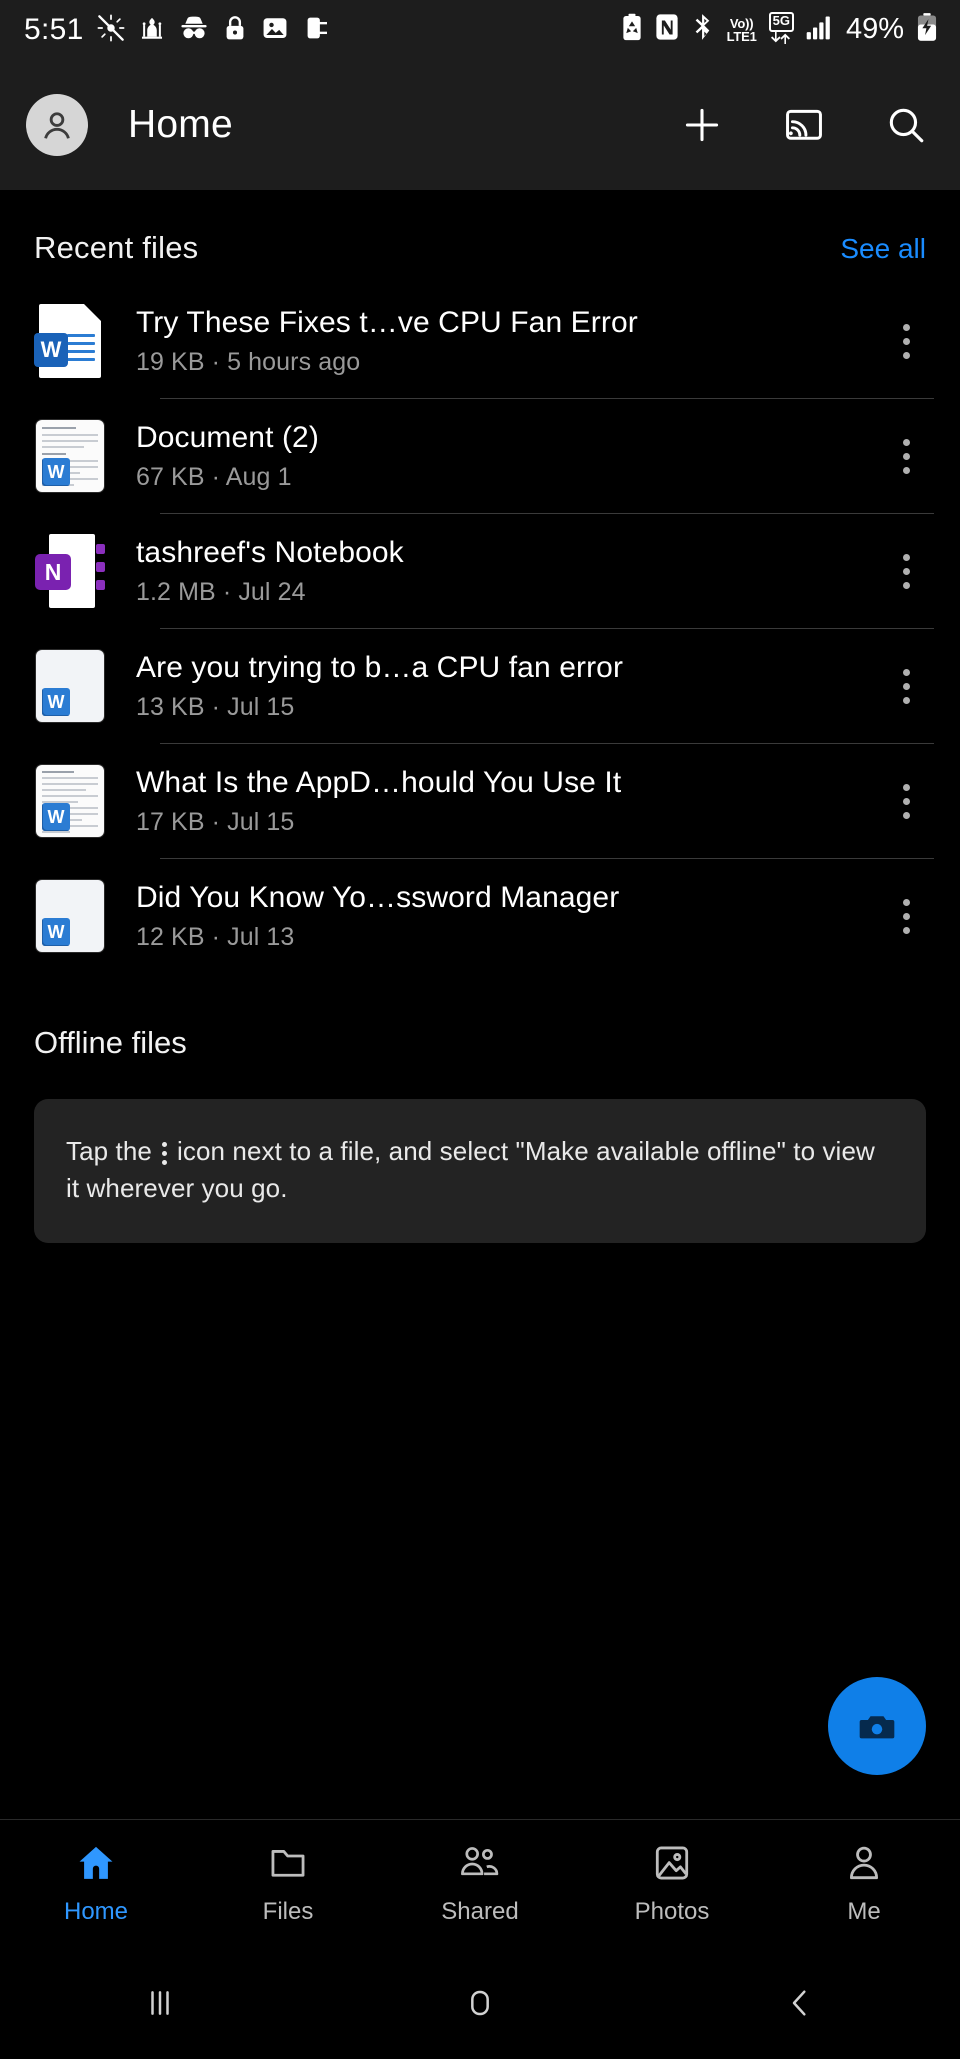 This screenshot has height=2059, width=960. Describe the element at coordinates (480, 30) in the screenshot. I see `status-bar: 5:51 Vo)) LTE1 5G 49%` at that location.